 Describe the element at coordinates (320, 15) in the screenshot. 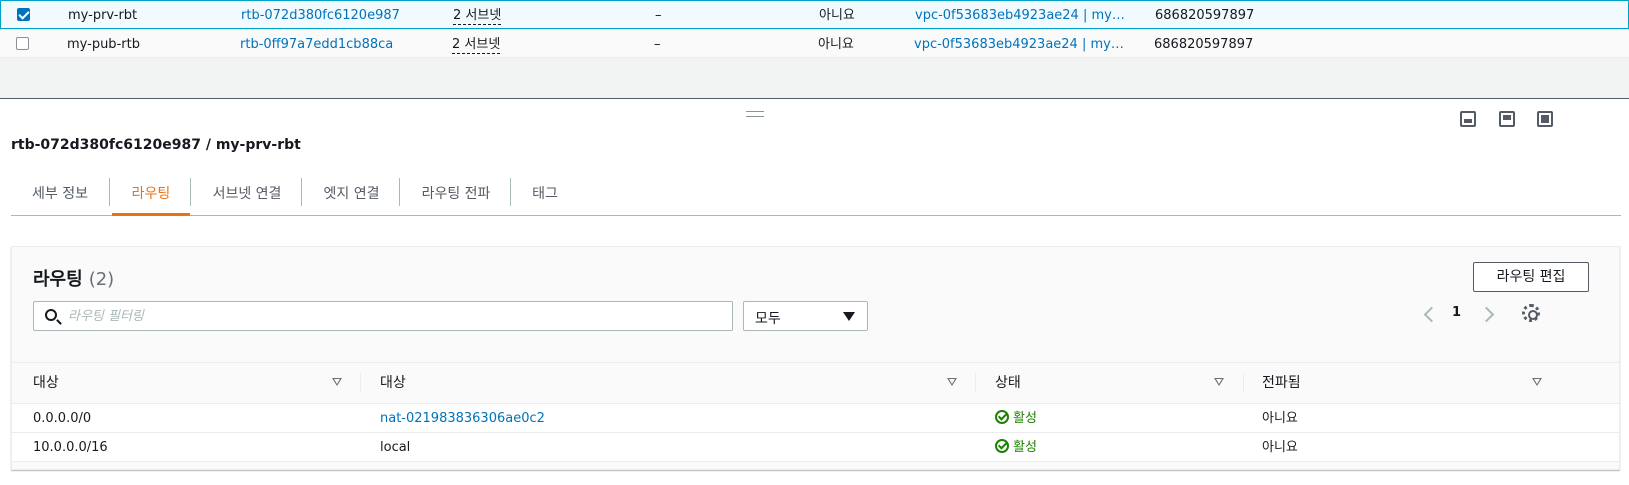

I see `route-table-id-link: rtb-072d380fc6120e987` at that location.